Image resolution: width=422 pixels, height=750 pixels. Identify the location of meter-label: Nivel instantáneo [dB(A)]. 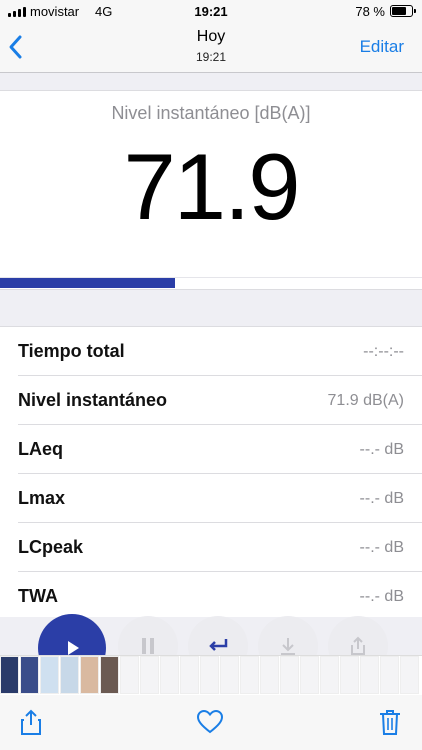
(211, 113).